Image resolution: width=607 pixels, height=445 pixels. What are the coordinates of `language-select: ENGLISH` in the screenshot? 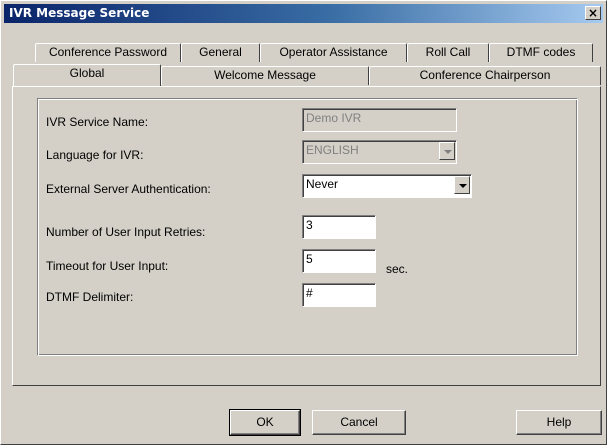 It's located at (379, 152).